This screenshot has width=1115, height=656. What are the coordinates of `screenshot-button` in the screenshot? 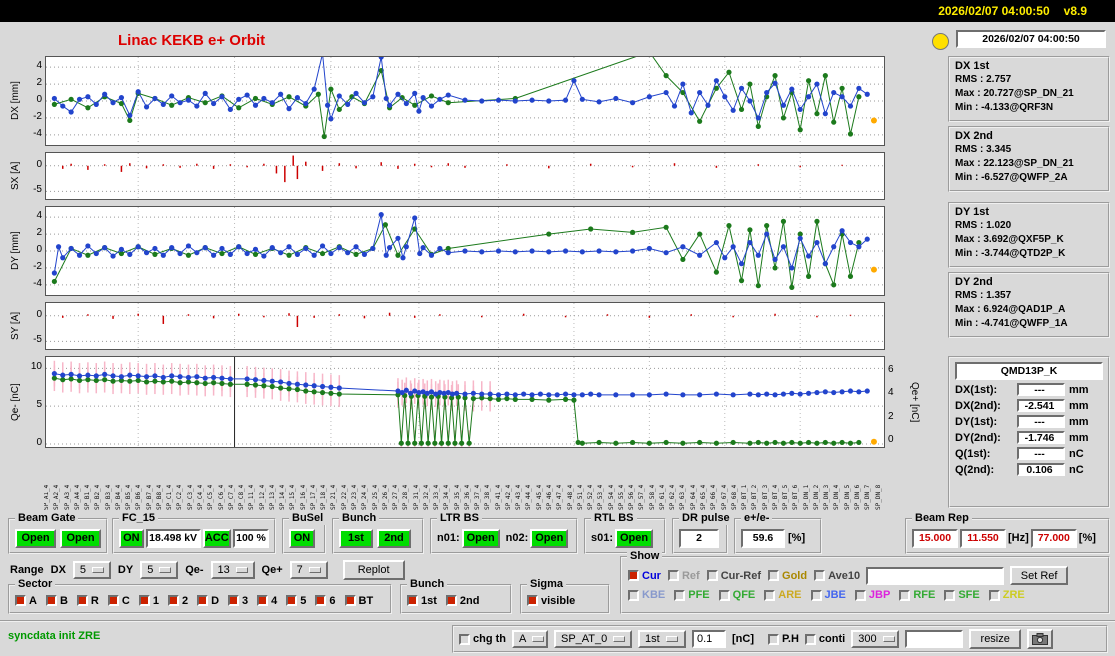 It's located at (1040, 639).